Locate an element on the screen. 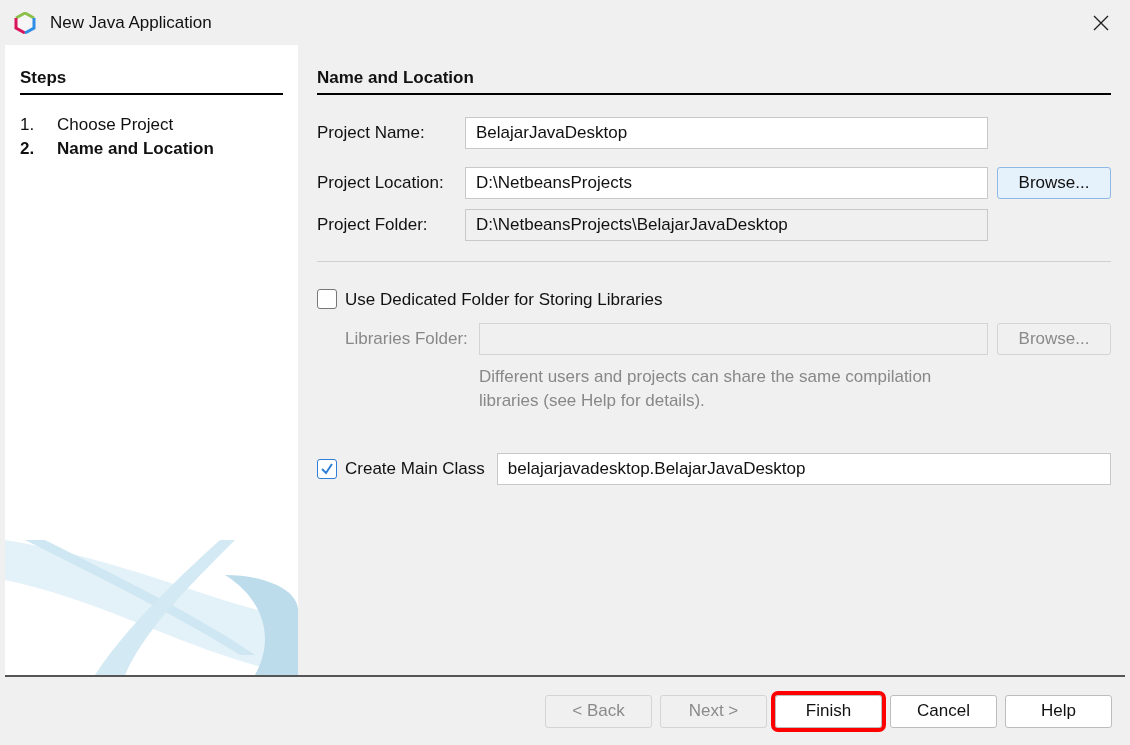 This screenshot has height=745, width=1130. steps-heading: Steps is located at coordinates (43, 77).